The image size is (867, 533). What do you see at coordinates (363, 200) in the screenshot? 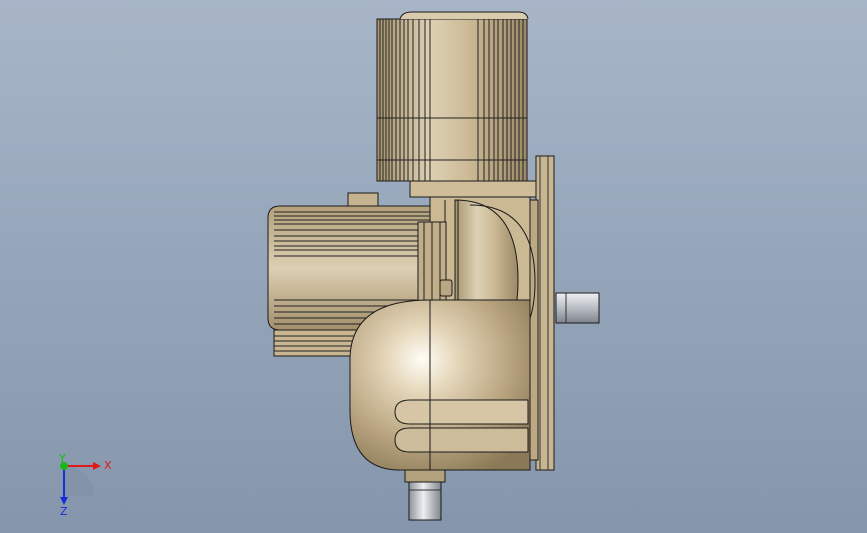
I see `terminal-box` at bounding box center [363, 200].